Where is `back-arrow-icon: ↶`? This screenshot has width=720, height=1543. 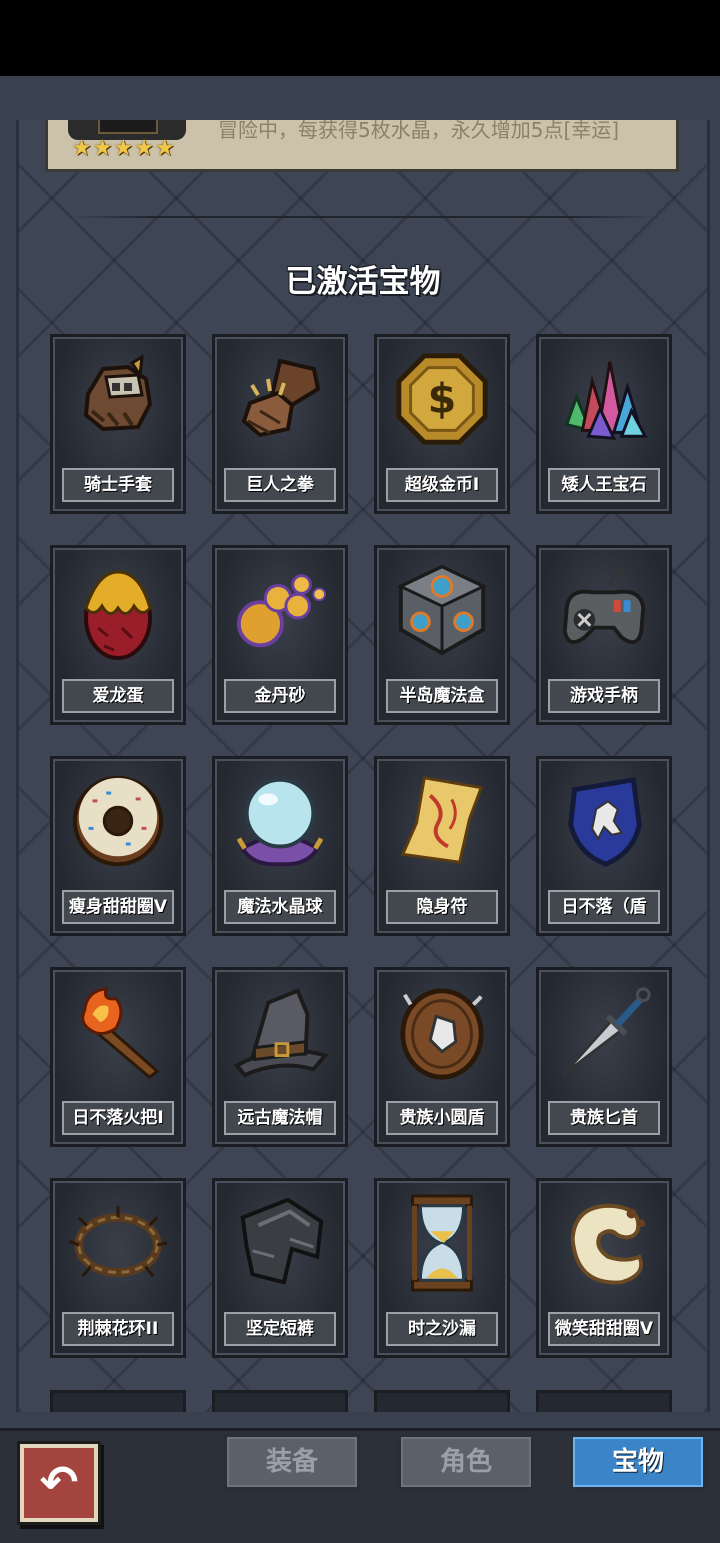
back-arrow-icon: ↶ is located at coordinates (59, 1482).